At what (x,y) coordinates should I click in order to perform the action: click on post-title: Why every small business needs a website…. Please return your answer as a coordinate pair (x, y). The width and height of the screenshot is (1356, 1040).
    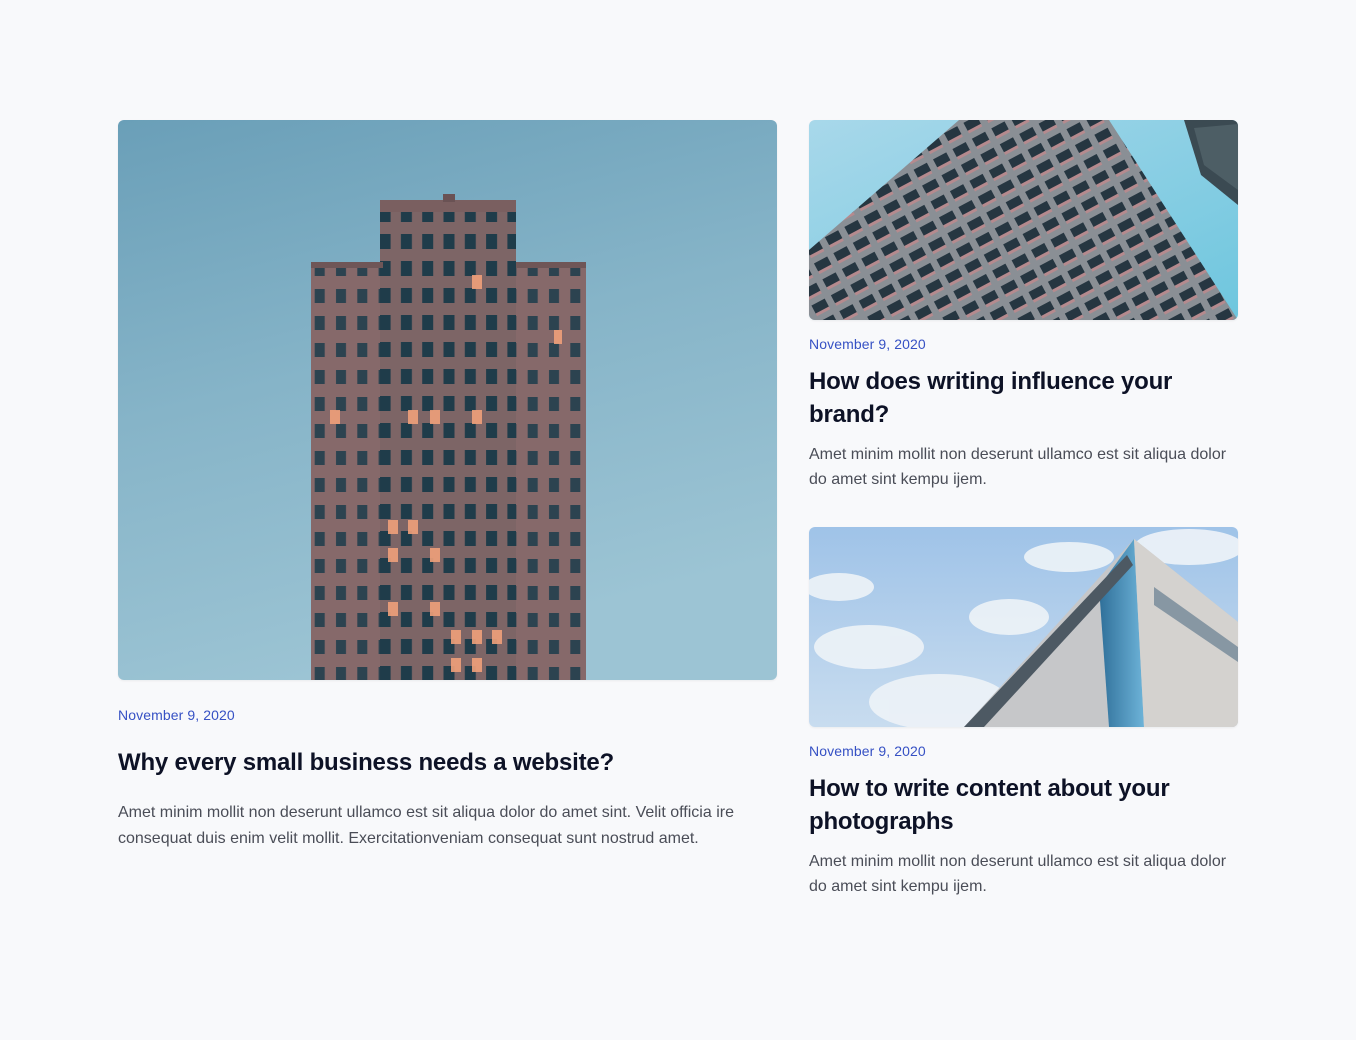
    Looking at the image, I should click on (447, 763).